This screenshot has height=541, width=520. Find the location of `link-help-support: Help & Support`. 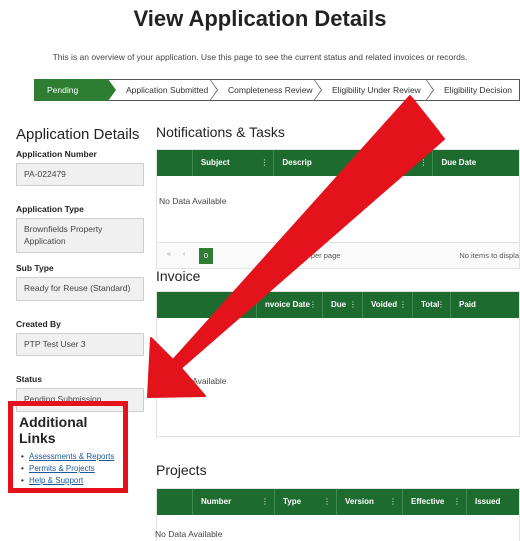

link-help-support: Help & Support is located at coordinates (69, 480).